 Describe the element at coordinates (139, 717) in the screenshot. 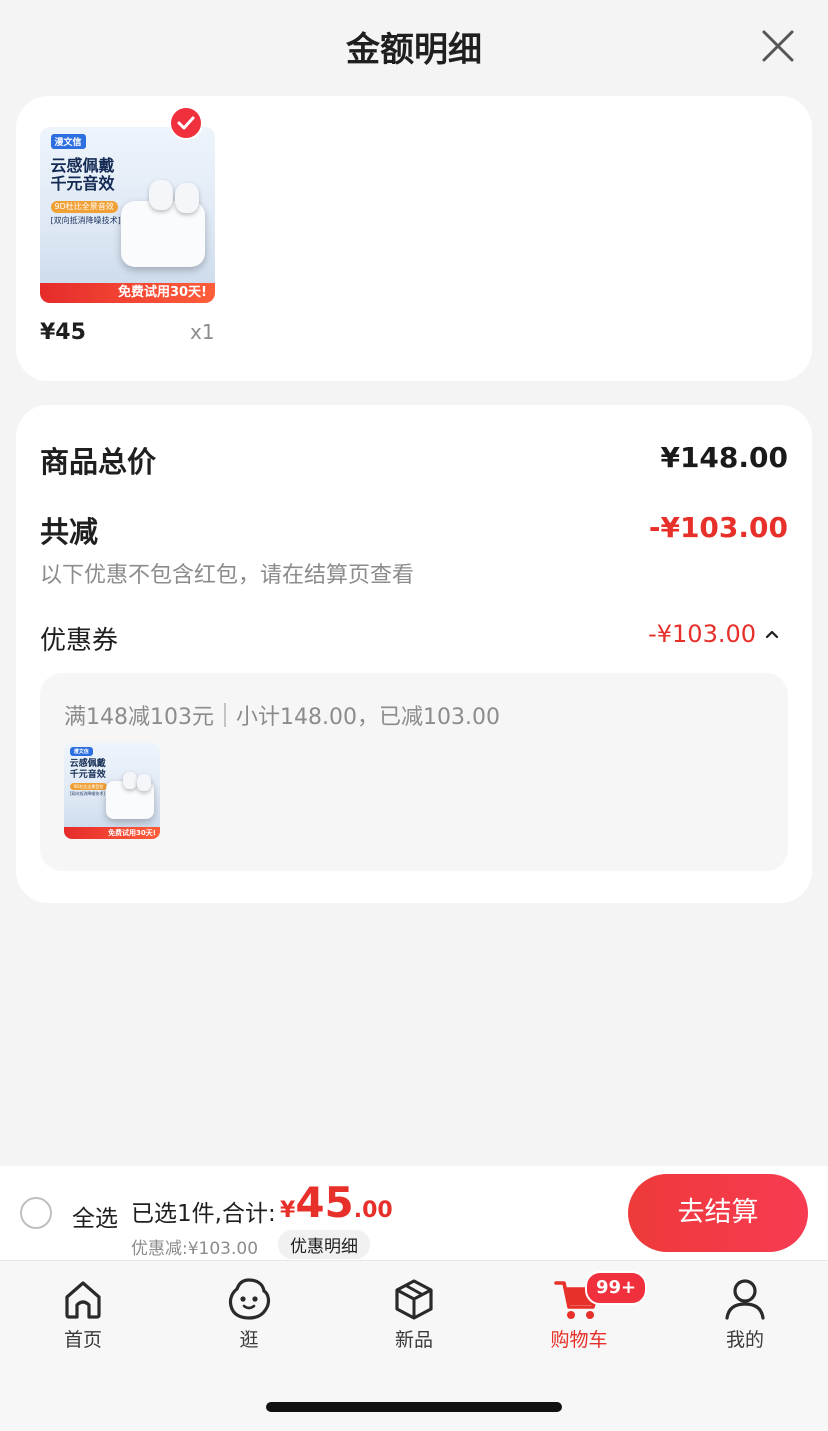

I see `coupon-rule: 满148减103元` at that location.